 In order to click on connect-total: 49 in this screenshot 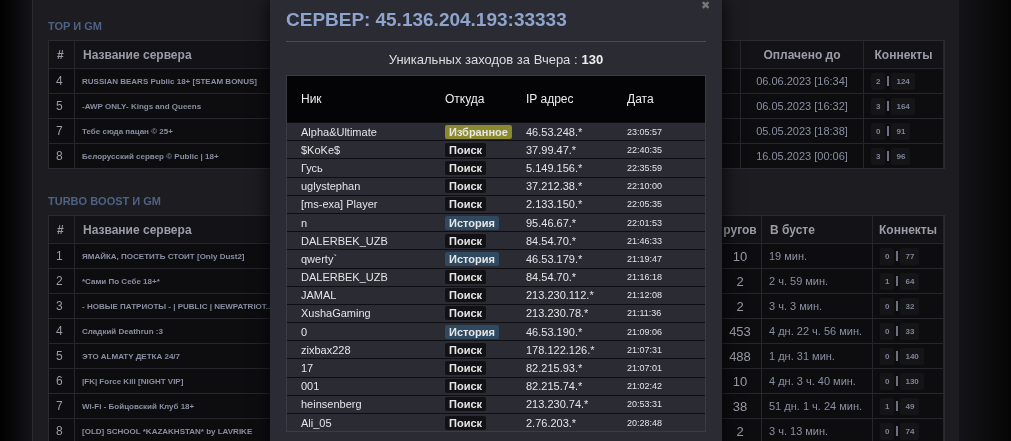, I will do `click(910, 406)`.